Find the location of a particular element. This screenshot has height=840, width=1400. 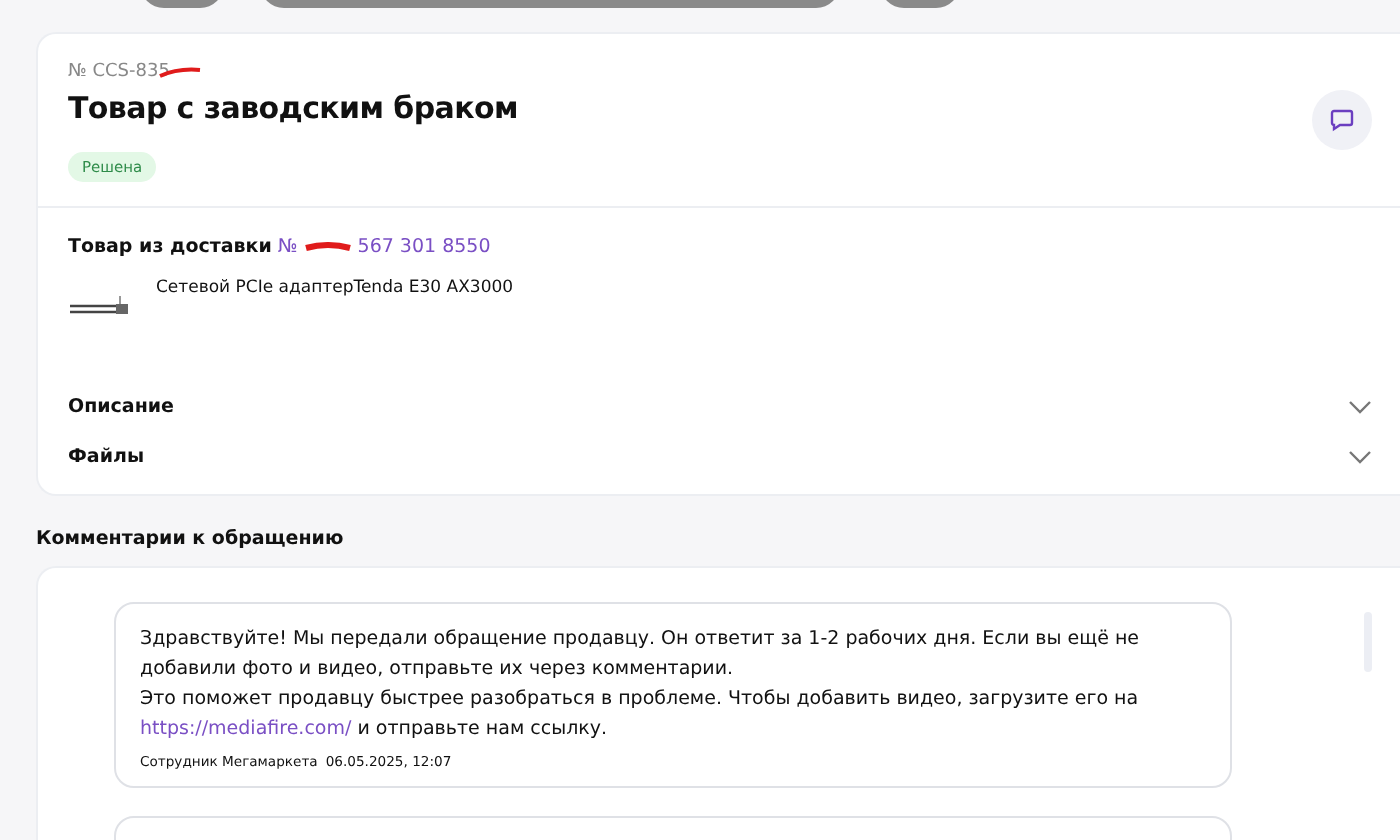

chat-button is located at coordinates (1342, 120).